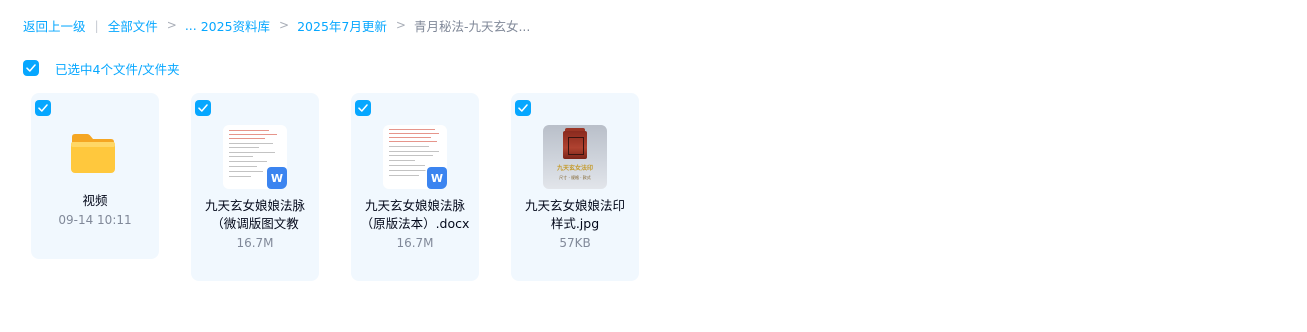  I want to click on file-card-docx: W 九天玄女娘娘法脉 （微调版图文教 16.7M, so click(255, 187).